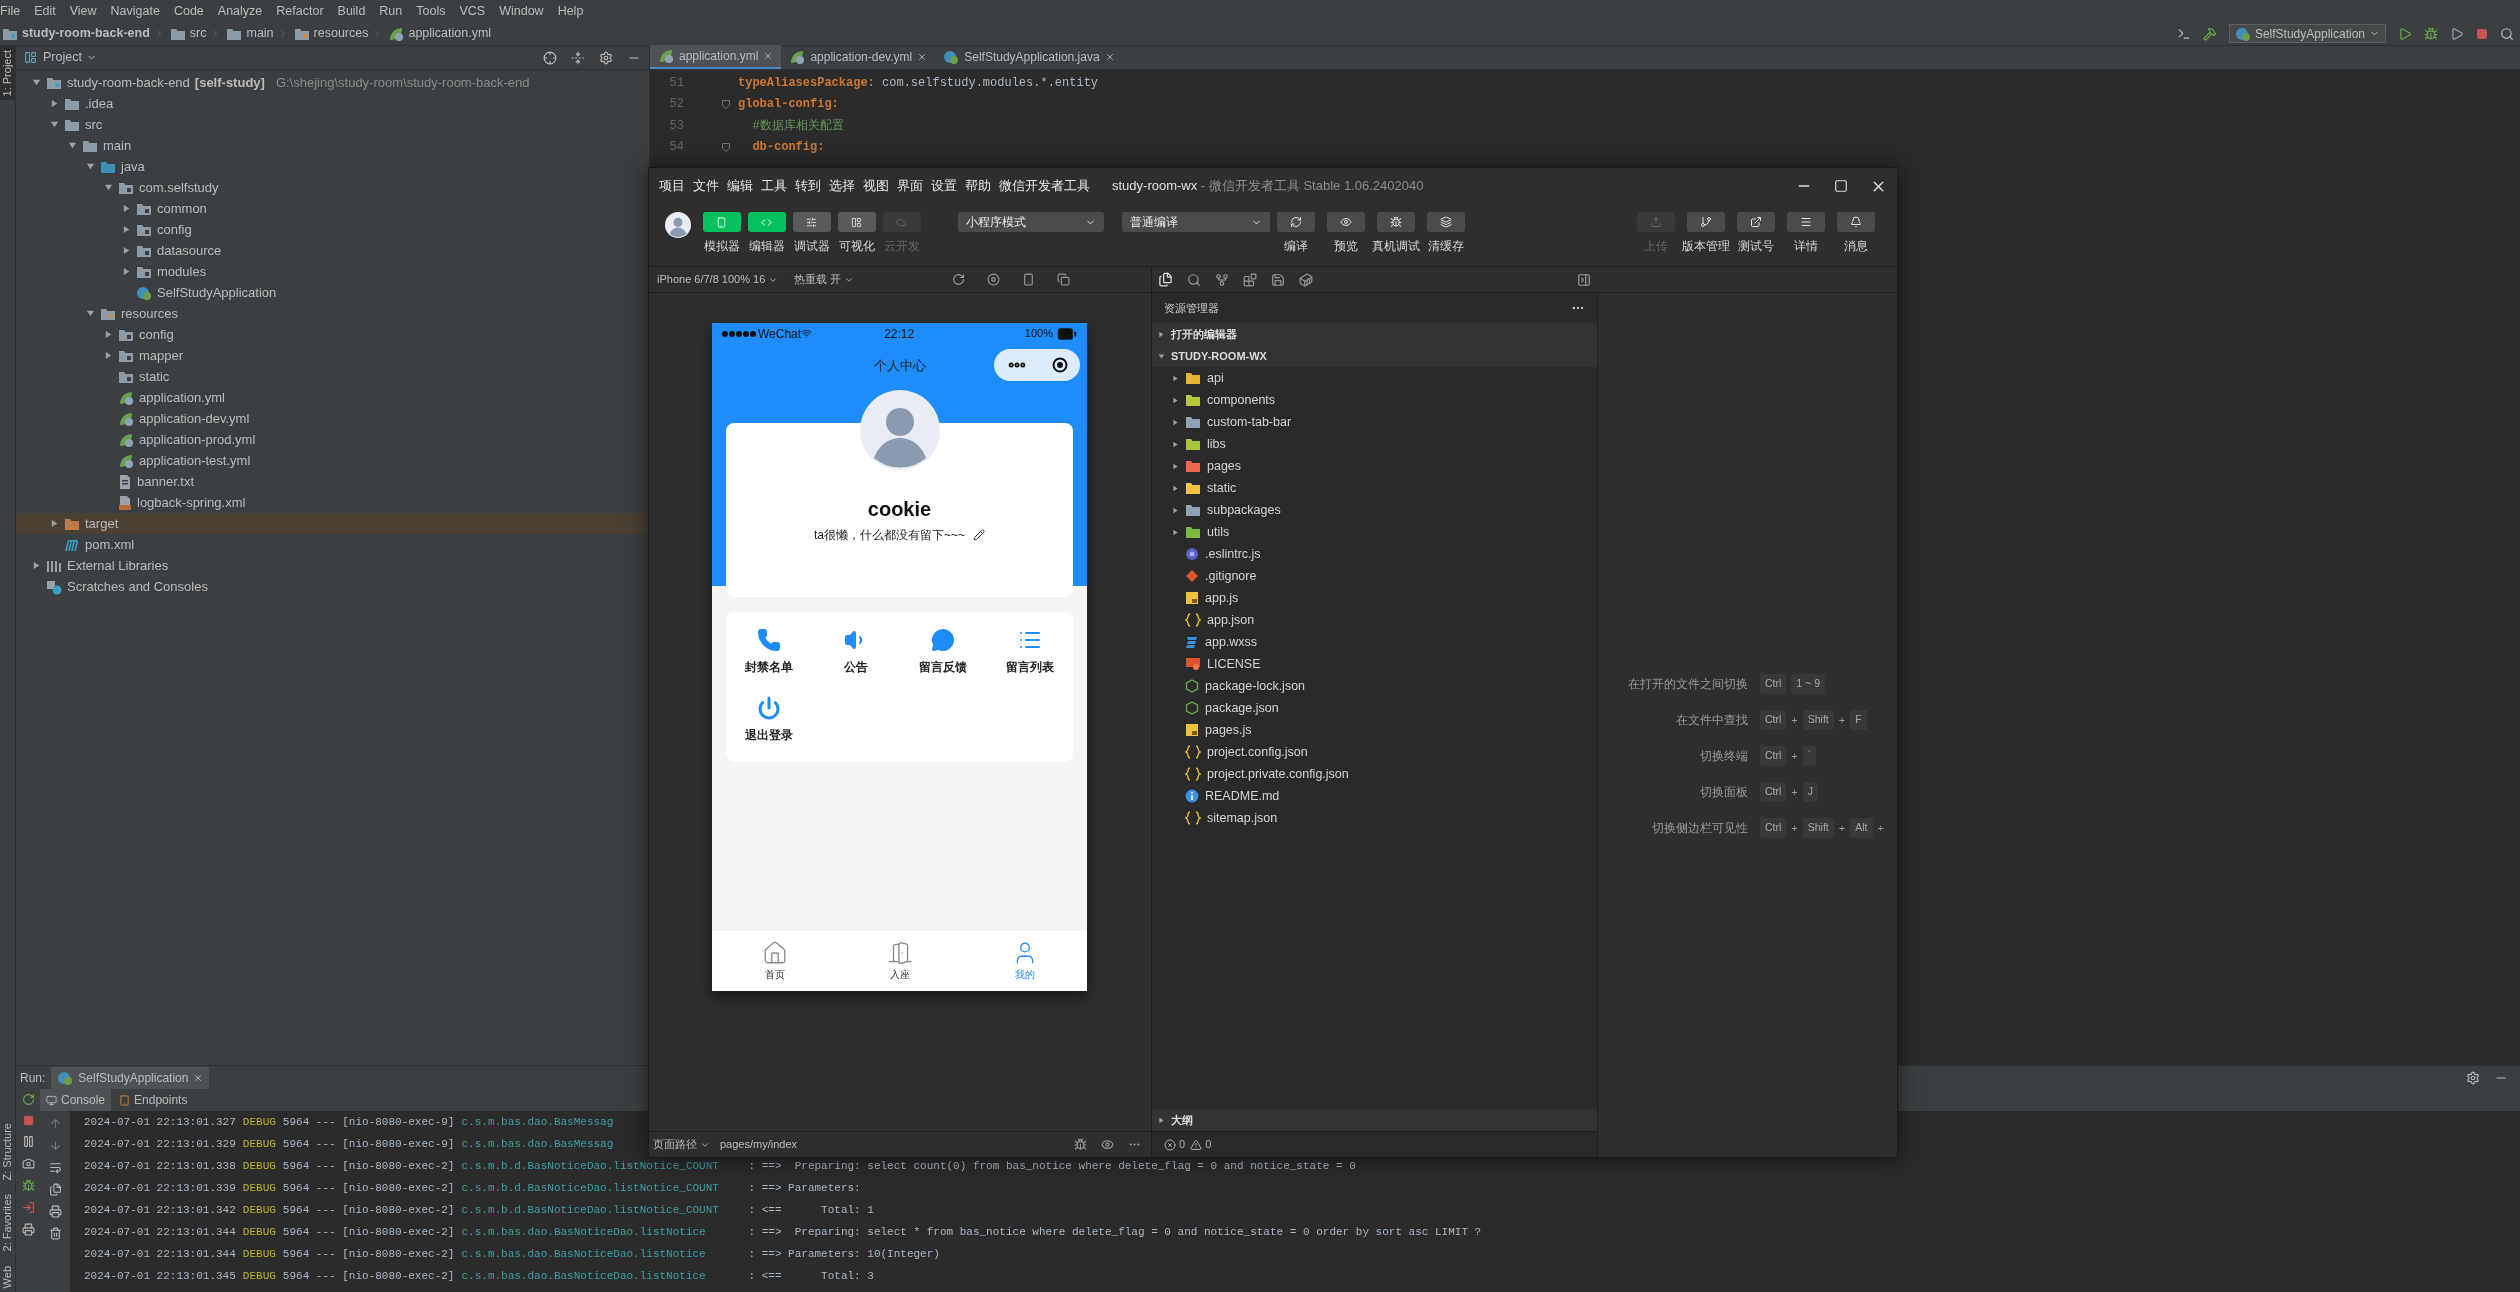  Describe the element at coordinates (332, 502) in the screenshot. I see `tree-item: logback-spring.xml` at that location.